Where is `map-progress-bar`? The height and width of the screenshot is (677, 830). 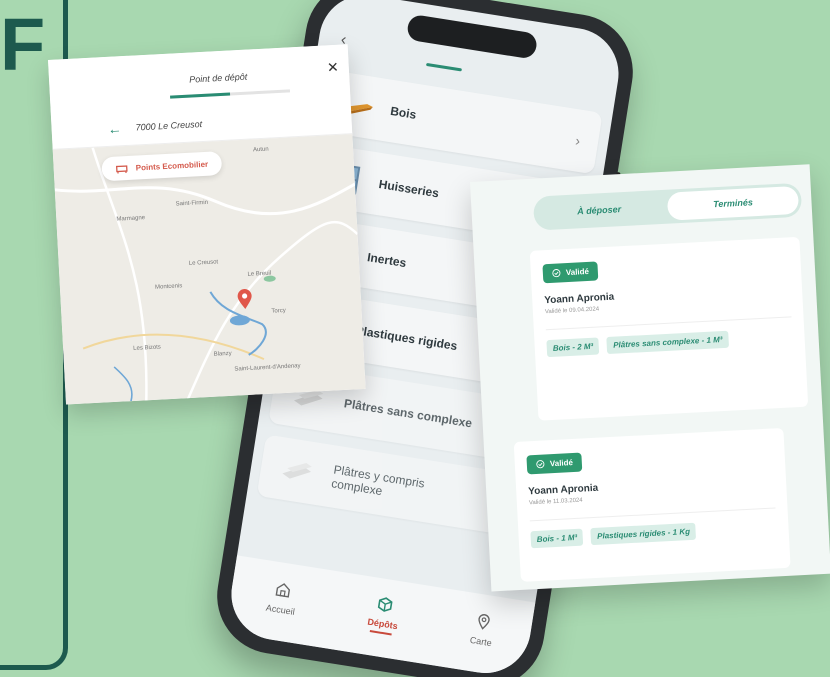 map-progress-bar is located at coordinates (230, 94).